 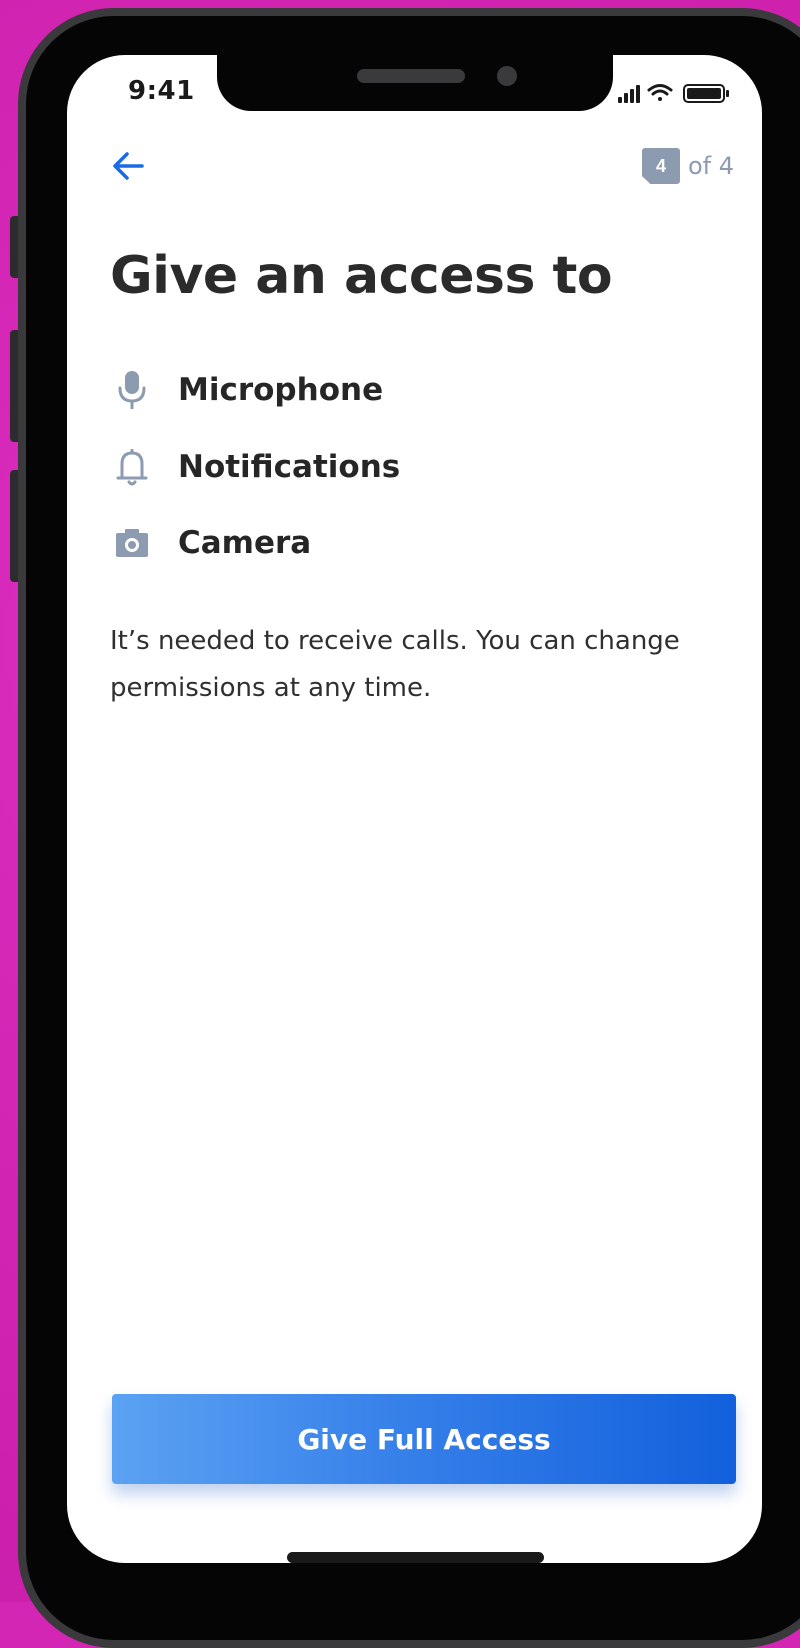 I want to click on front-camera, so click(x=507, y=76).